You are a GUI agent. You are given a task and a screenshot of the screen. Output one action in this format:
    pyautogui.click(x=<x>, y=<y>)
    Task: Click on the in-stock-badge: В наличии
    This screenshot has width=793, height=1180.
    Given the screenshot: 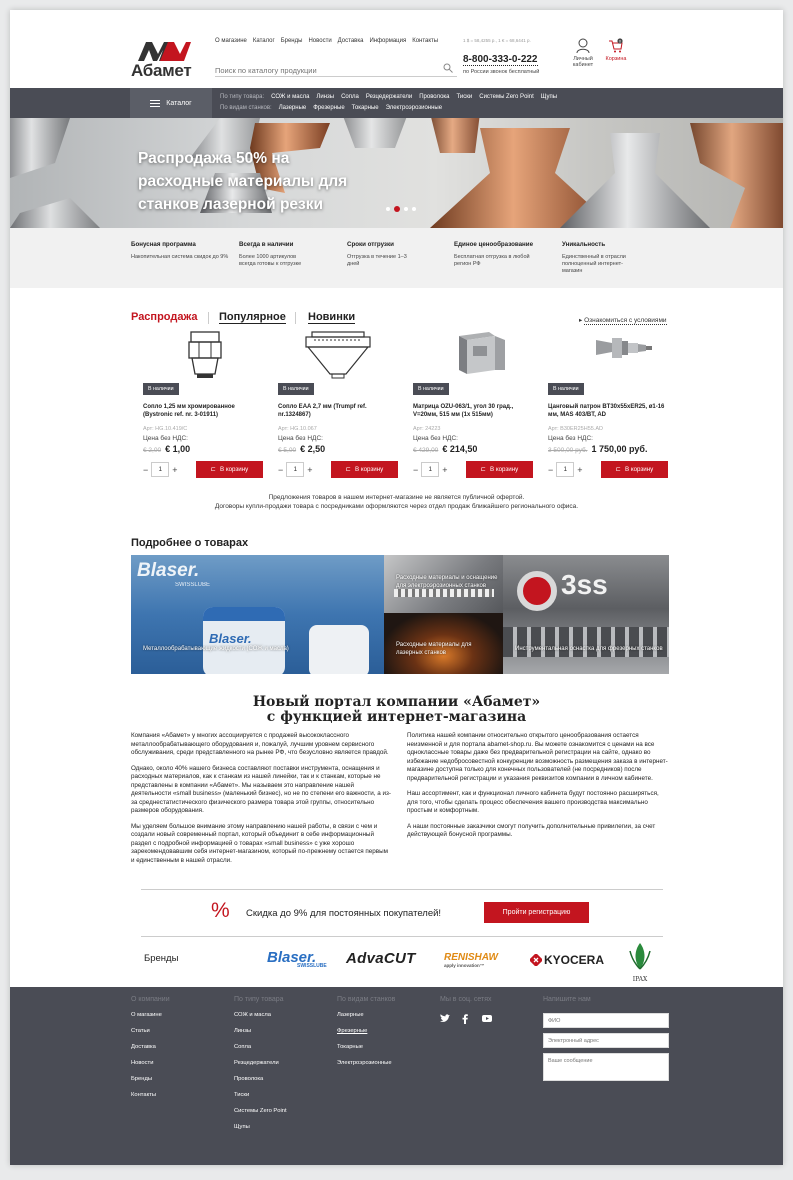 What is the action you would take?
    pyautogui.click(x=566, y=389)
    